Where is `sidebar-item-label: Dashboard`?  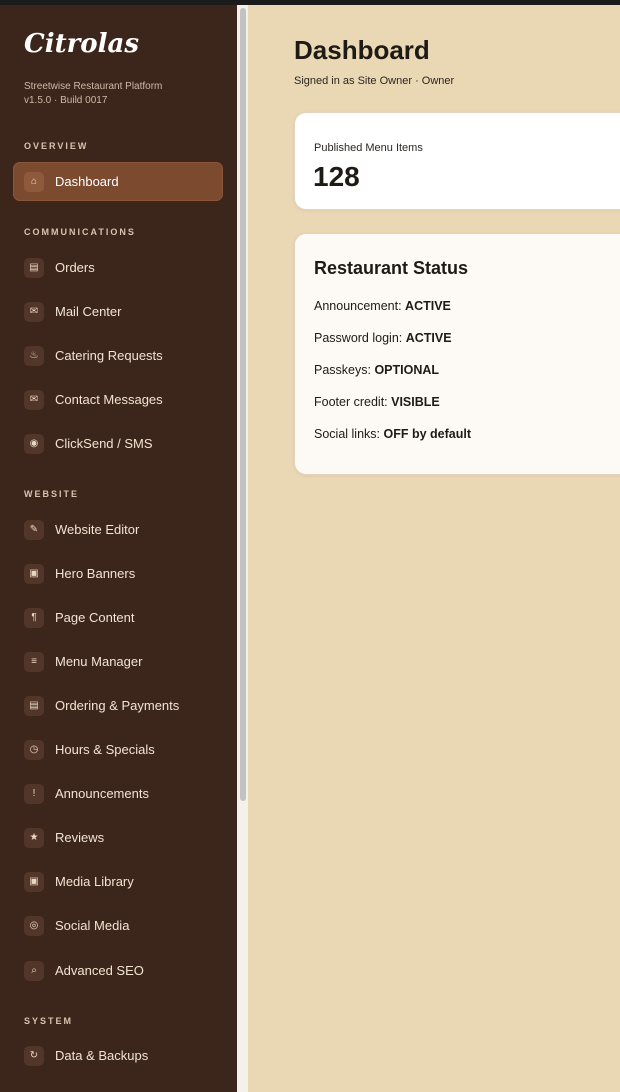 sidebar-item-label: Dashboard is located at coordinates (87, 181).